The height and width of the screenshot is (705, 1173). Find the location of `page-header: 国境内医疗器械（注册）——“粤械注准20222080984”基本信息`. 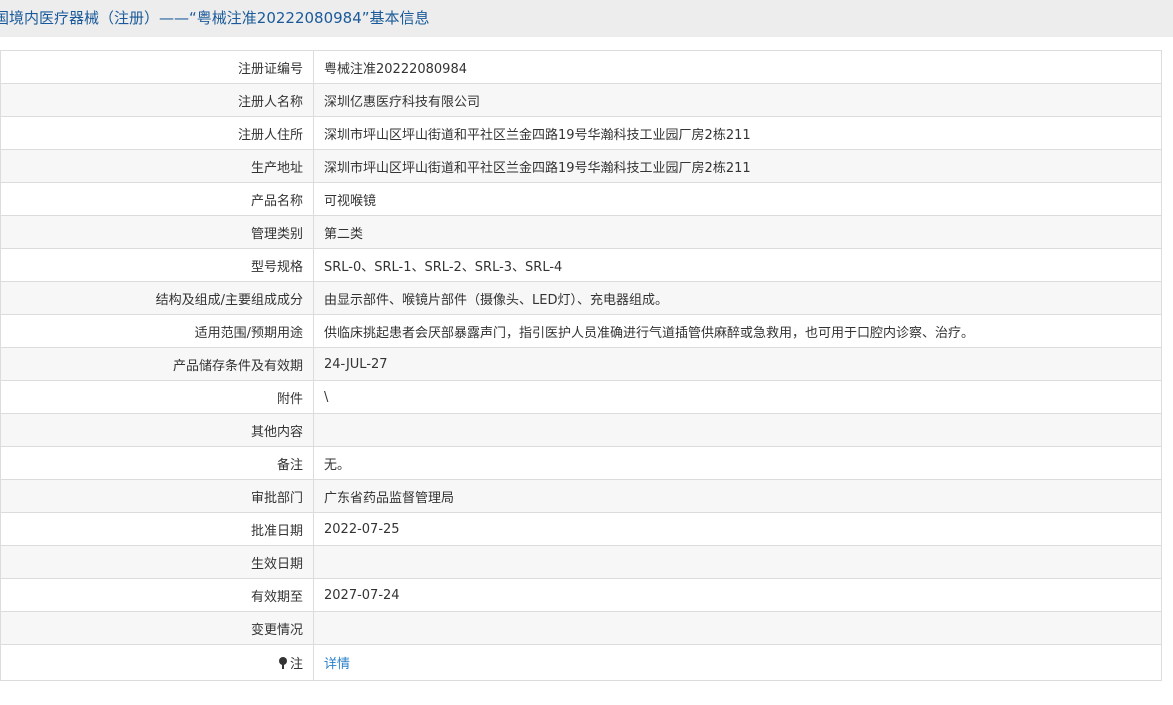

page-header: 国境内医疗器械（注册）——“粤械注准20222080984”基本信息 is located at coordinates (586, 18).